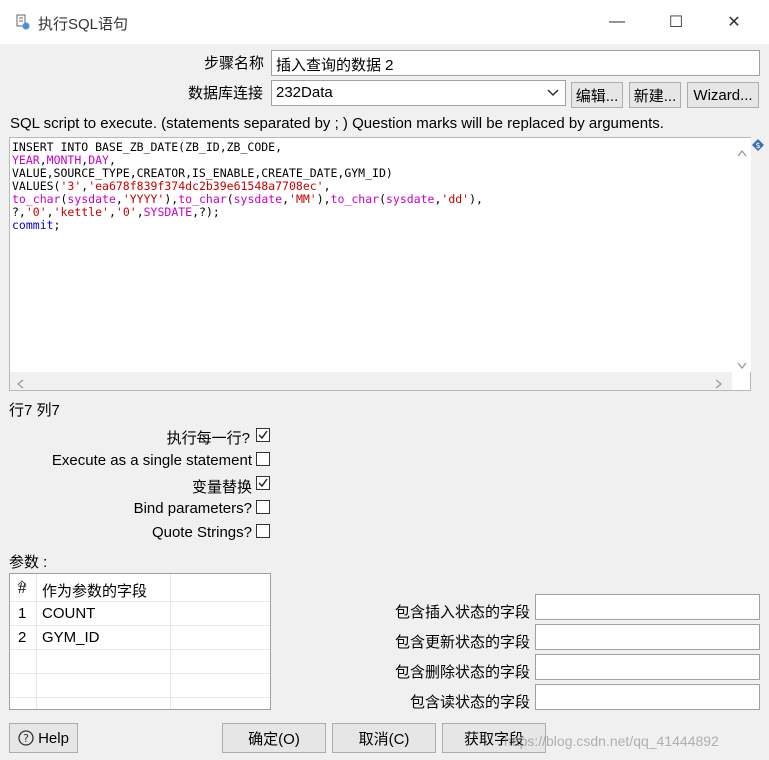 The width and height of the screenshot is (769, 760). What do you see at coordinates (469, 702) in the screenshot?
I see `read-status-label: 包含读状态的字段` at bounding box center [469, 702].